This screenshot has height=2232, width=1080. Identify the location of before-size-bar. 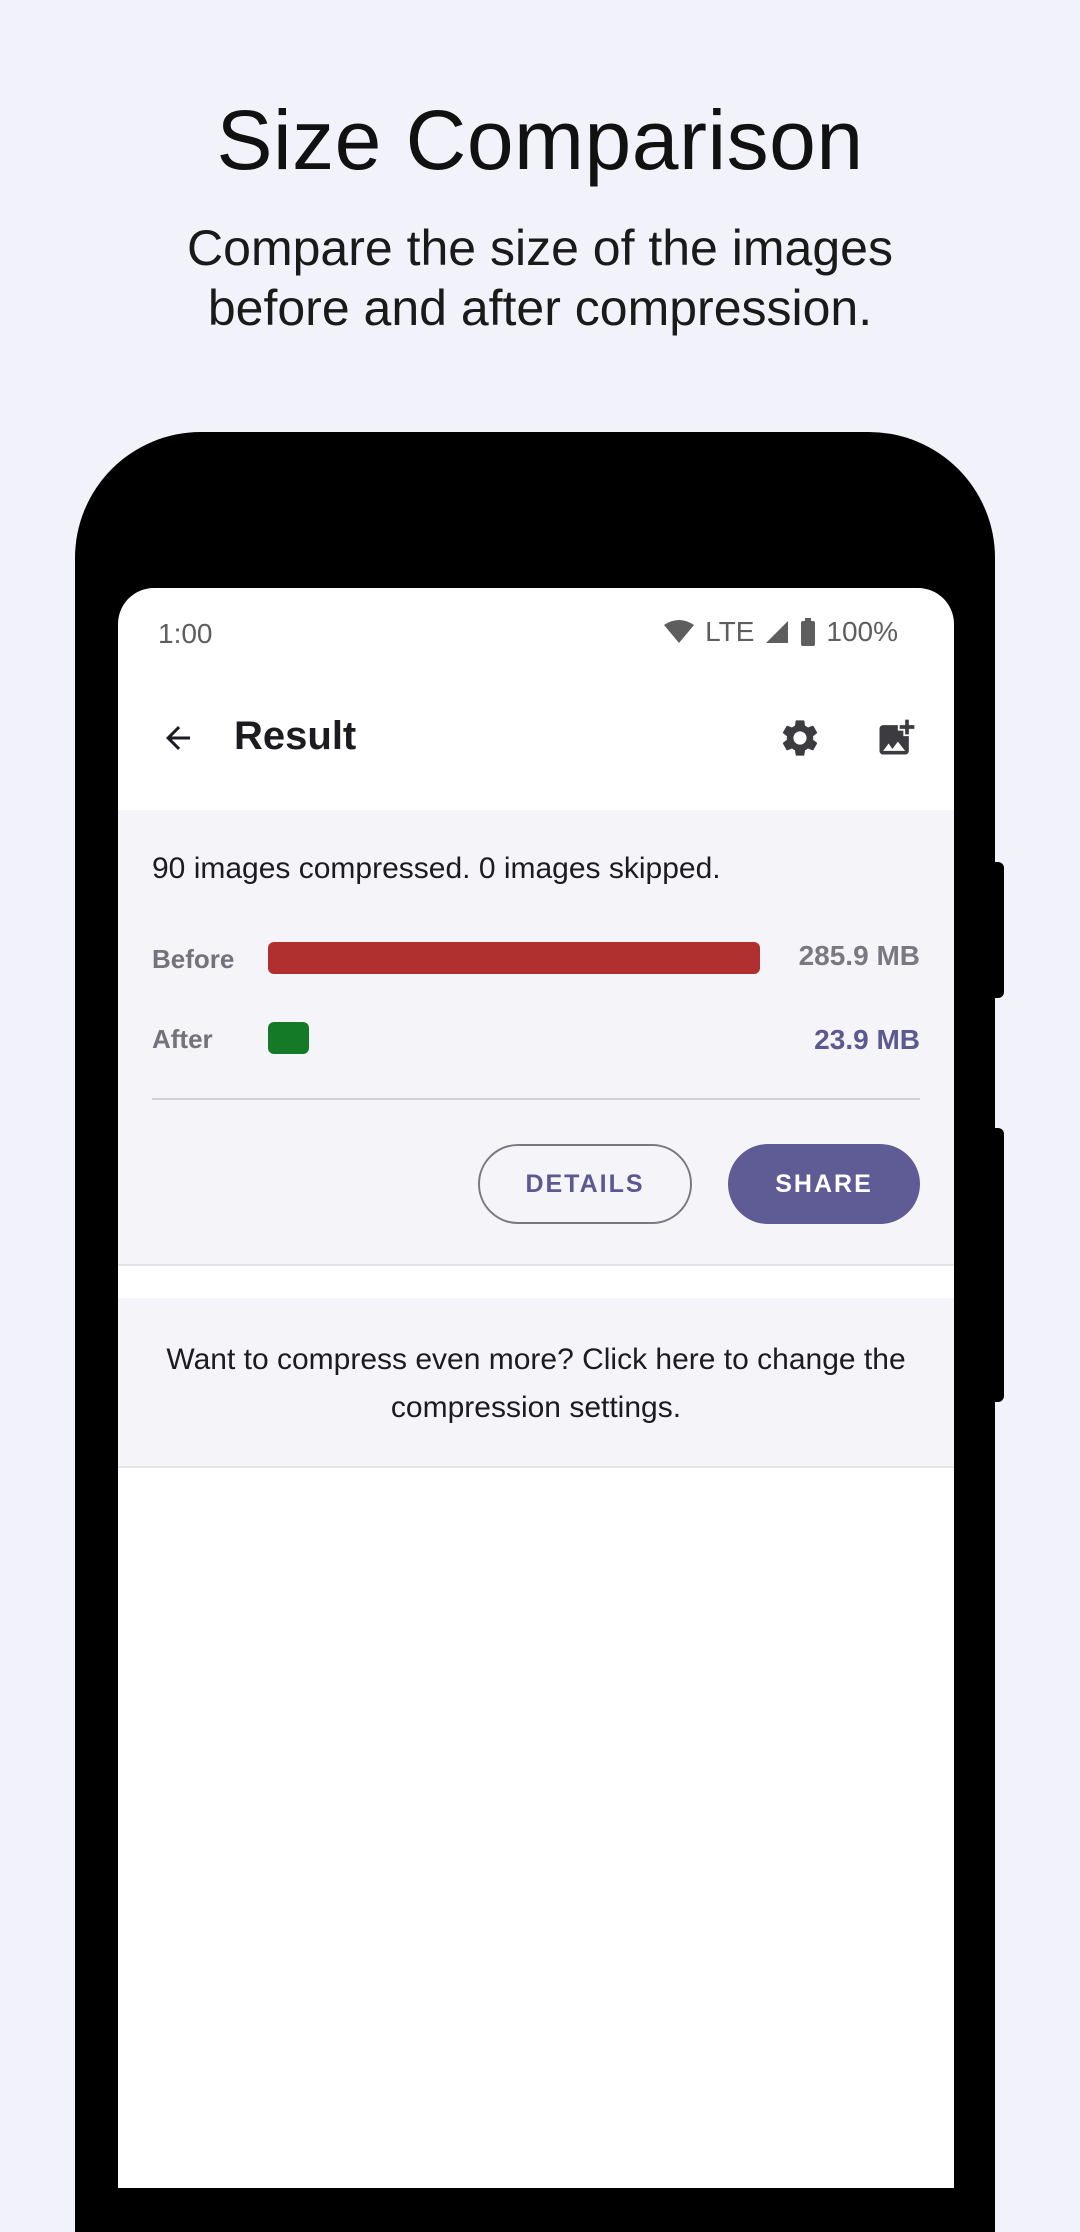
(514, 958).